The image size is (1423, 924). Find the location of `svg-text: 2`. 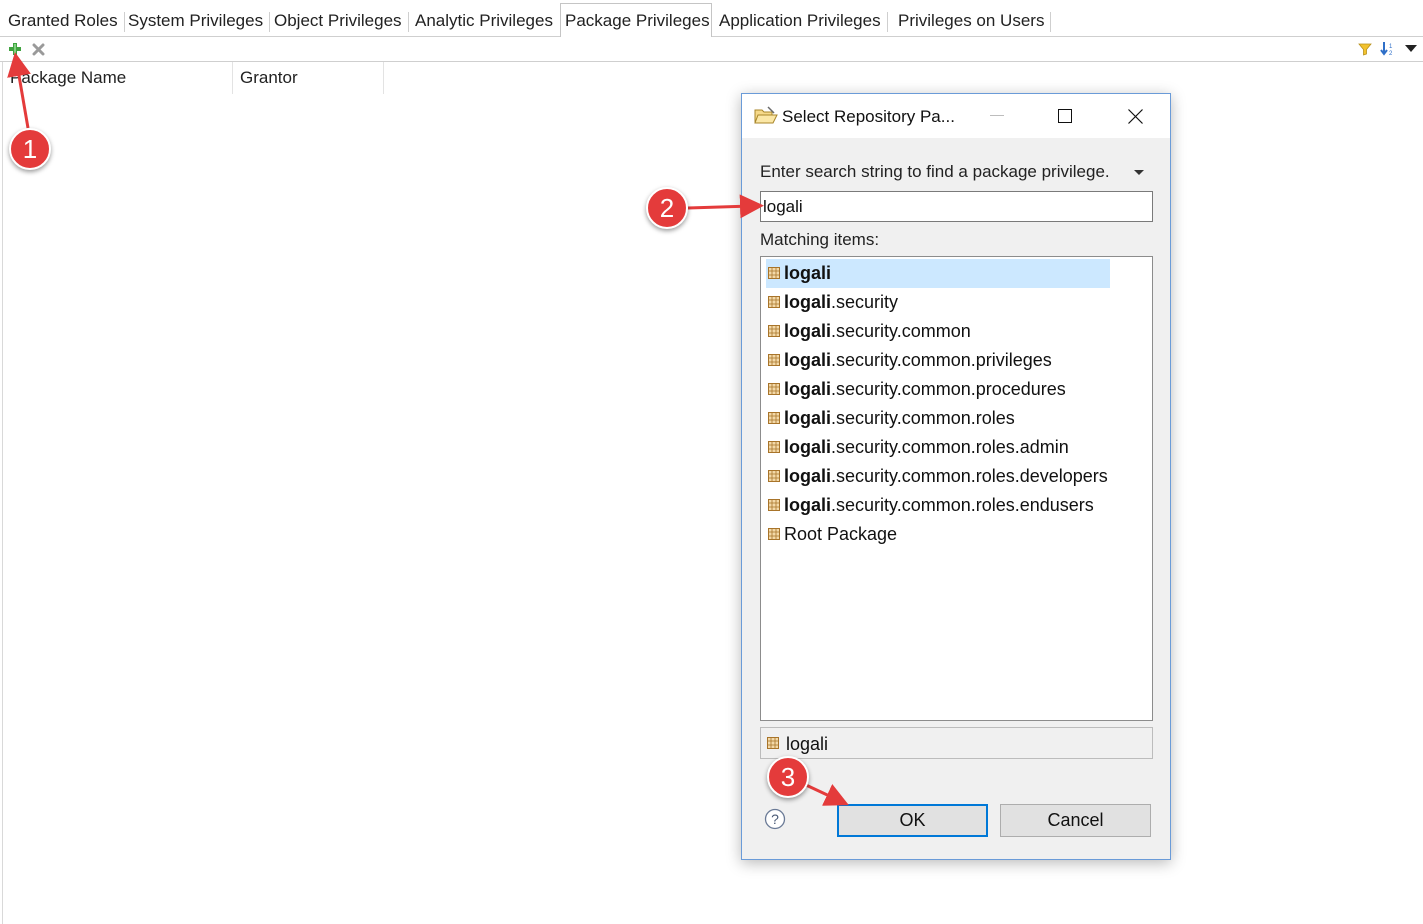

svg-text: 2 is located at coordinates (1391, 54).